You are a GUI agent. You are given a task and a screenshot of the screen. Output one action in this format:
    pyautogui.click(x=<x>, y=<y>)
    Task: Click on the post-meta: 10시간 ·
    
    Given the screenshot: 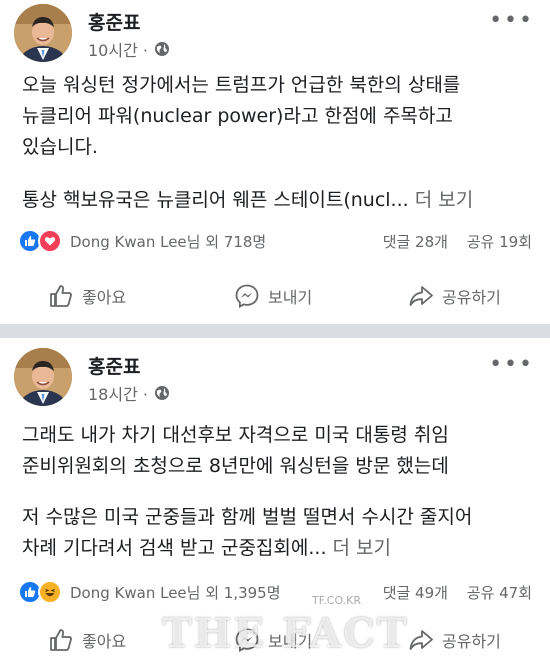 What is the action you would take?
    pyautogui.click(x=129, y=49)
    